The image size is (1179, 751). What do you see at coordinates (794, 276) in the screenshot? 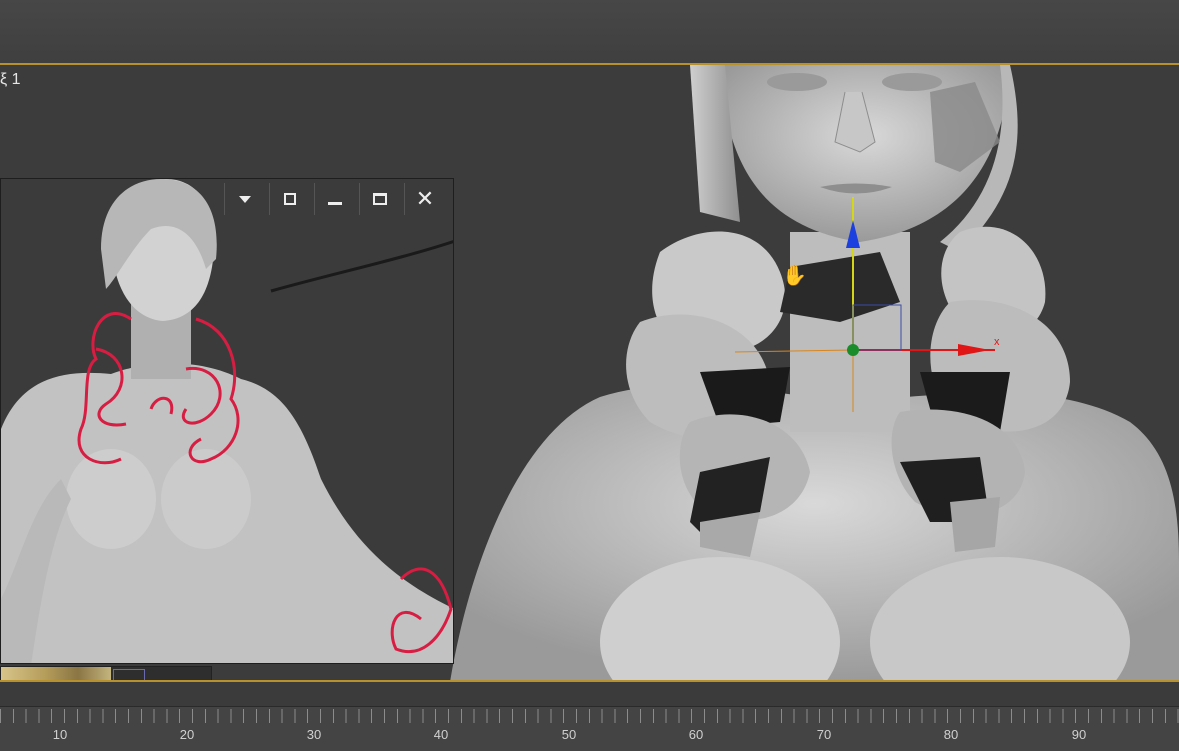
I see `pan-hand-icon: ✋` at bounding box center [794, 276].